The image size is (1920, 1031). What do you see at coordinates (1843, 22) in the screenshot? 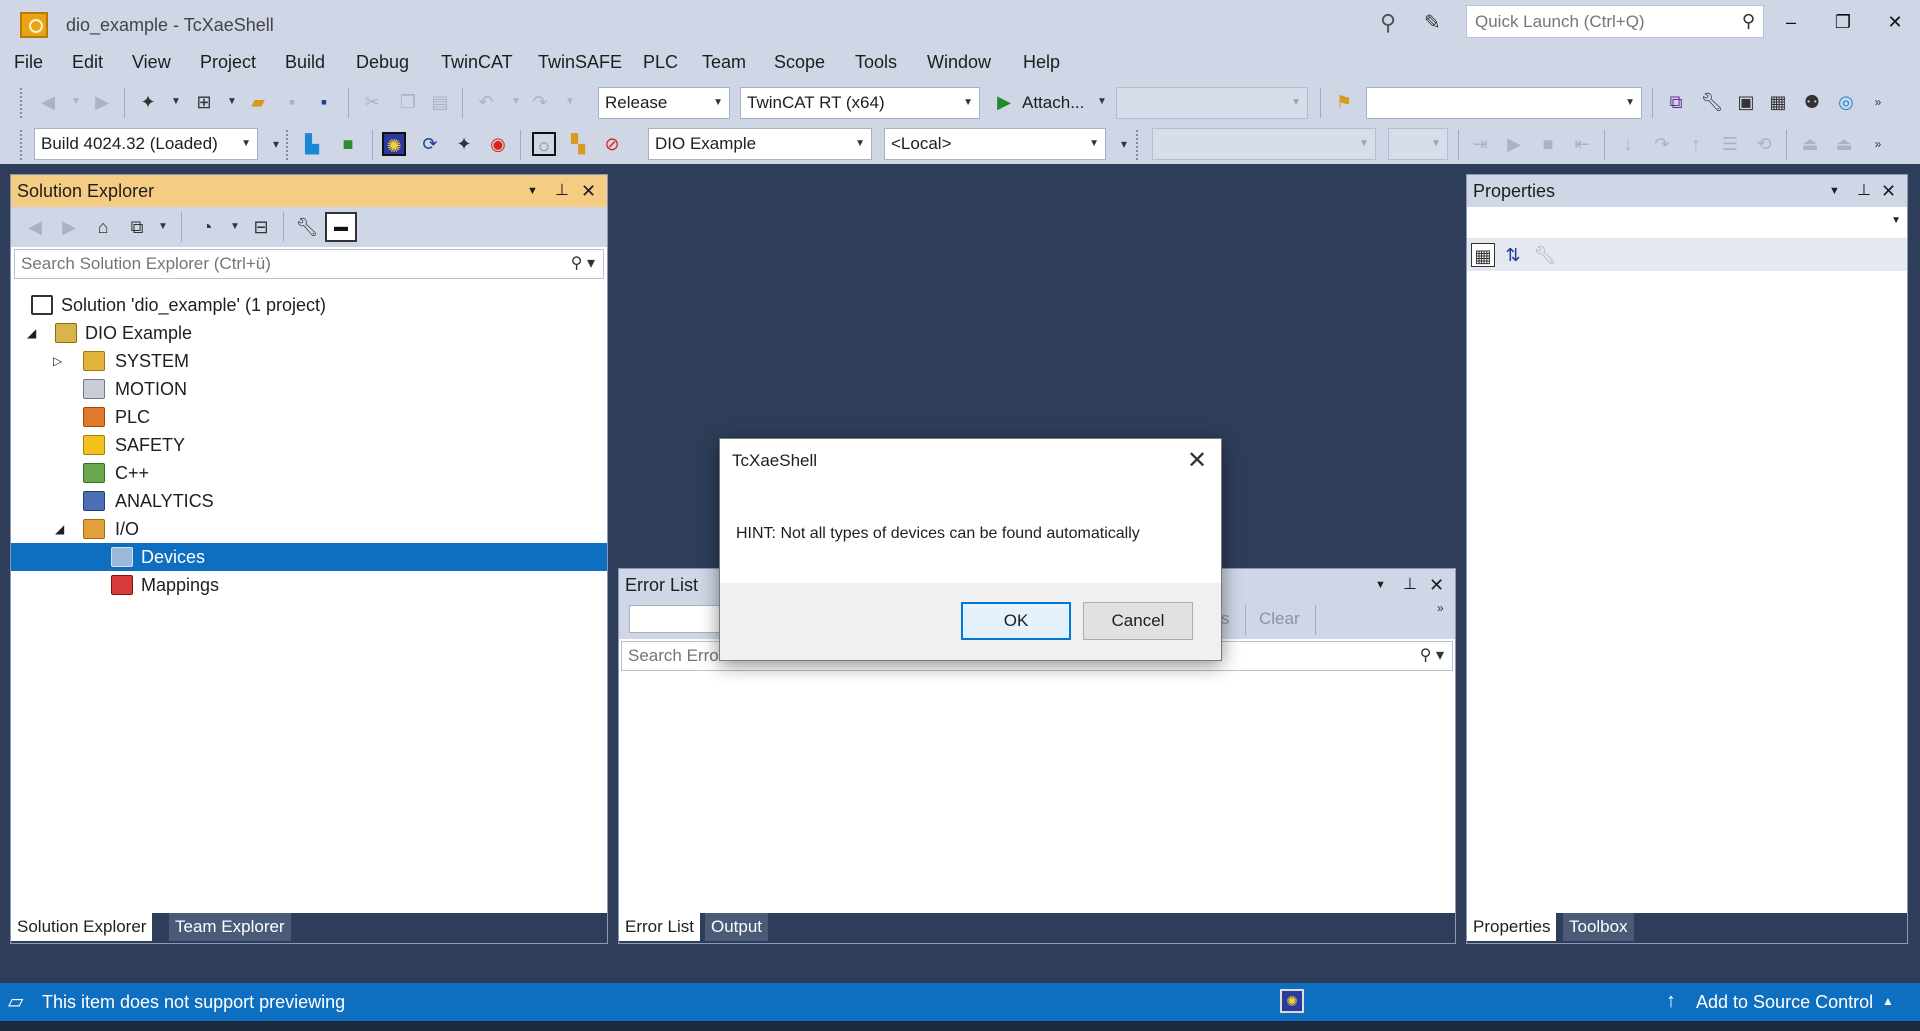
I see `restore-button: ❐` at bounding box center [1843, 22].